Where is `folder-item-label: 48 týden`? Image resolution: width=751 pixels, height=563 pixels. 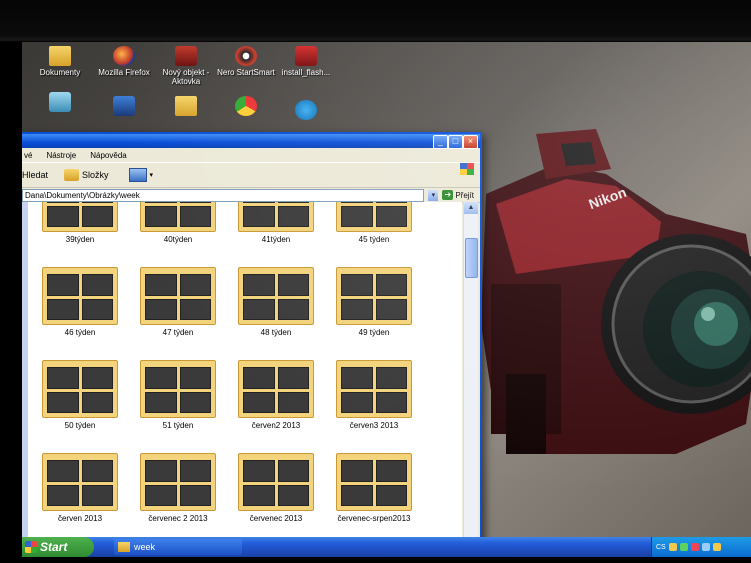 folder-item-label: 48 týden is located at coordinates (276, 332).